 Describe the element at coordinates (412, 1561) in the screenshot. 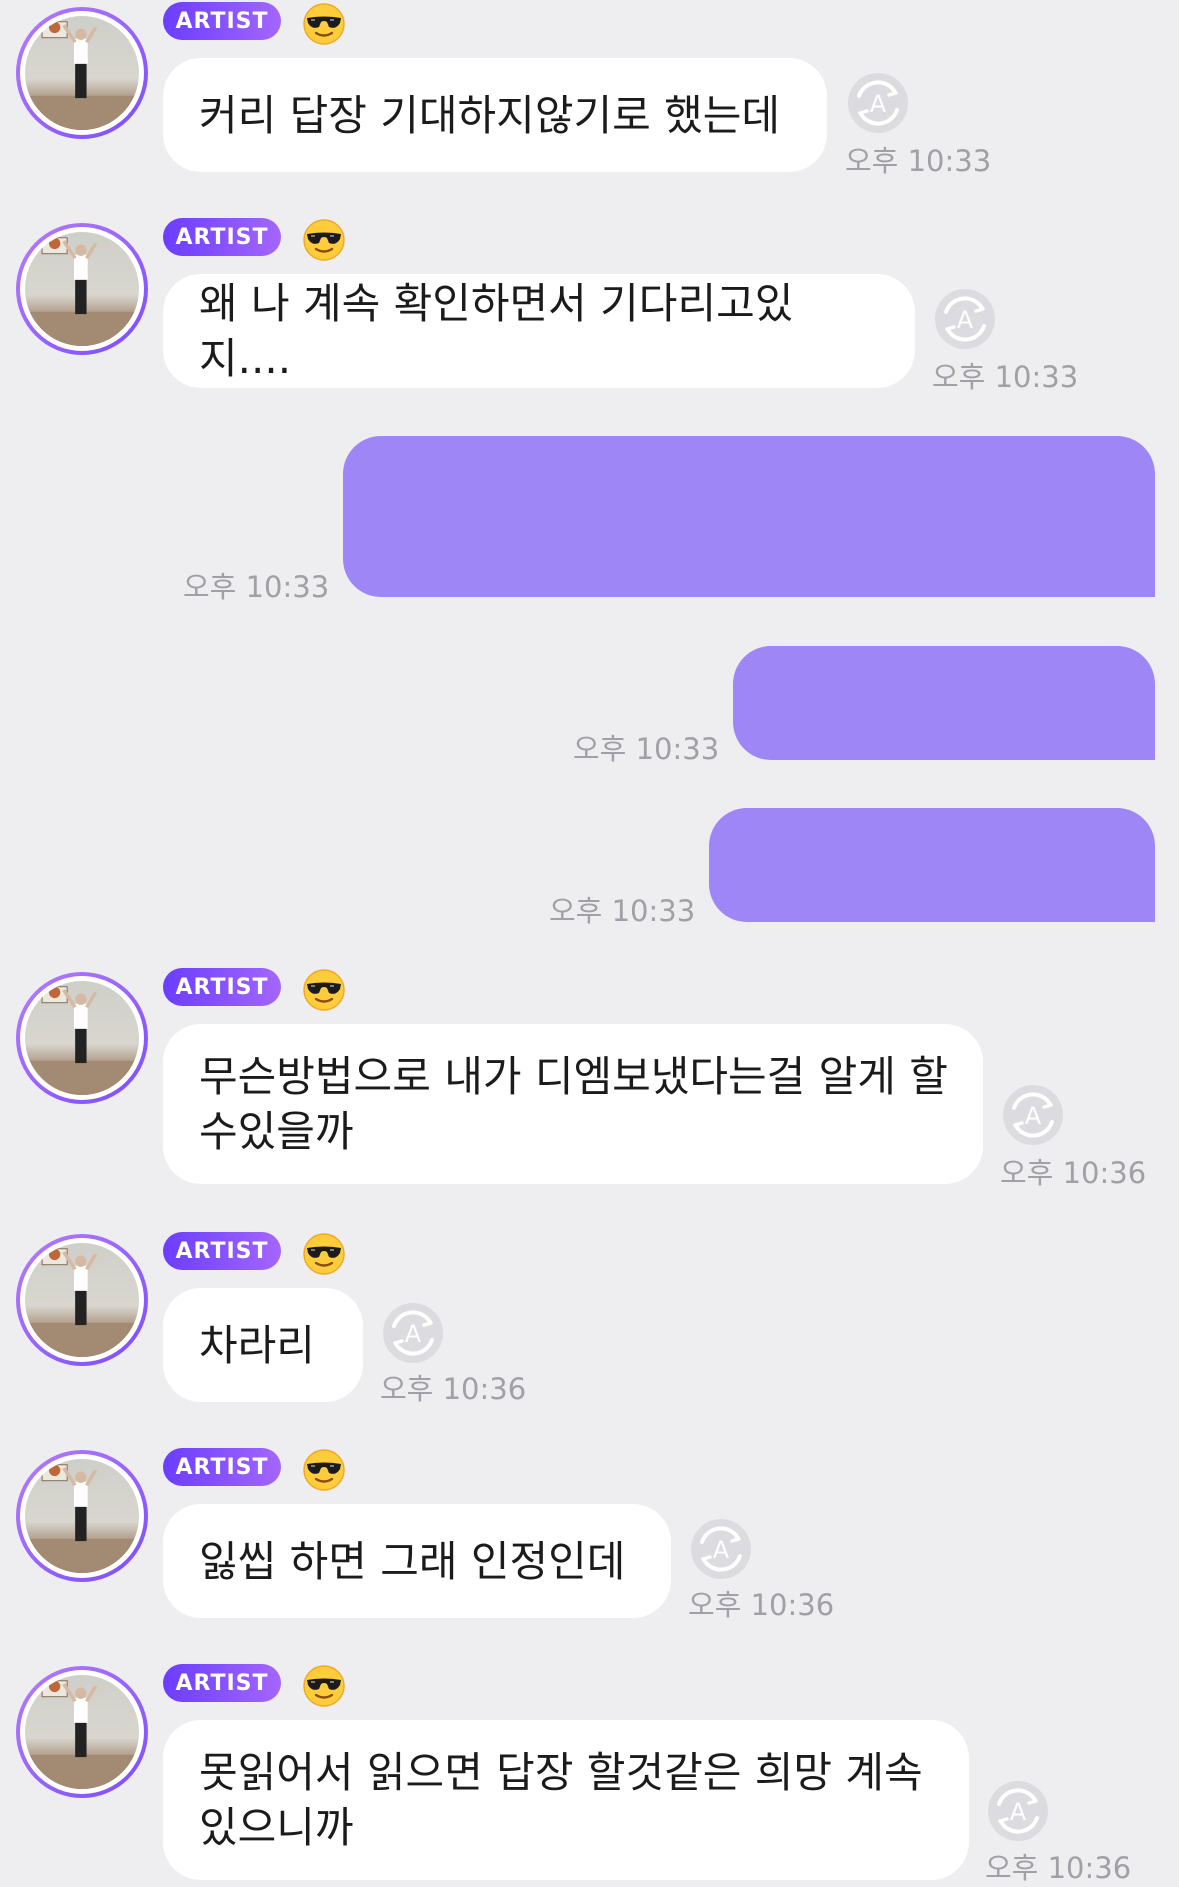

I see `message-text: 잃씹 하면 그래 인정인데` at that location.